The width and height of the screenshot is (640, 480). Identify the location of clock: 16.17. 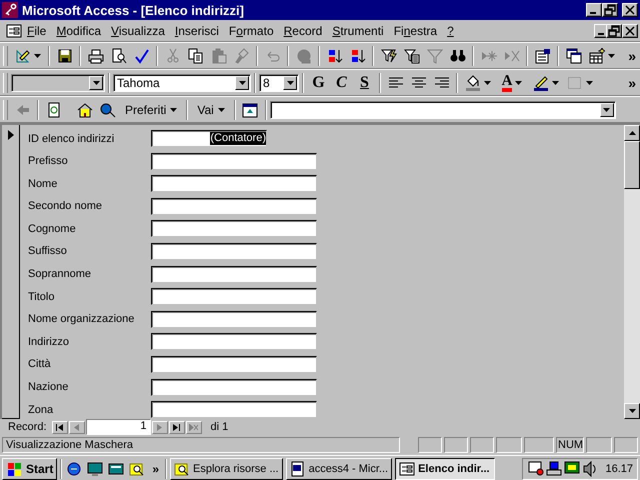
(619, 469).